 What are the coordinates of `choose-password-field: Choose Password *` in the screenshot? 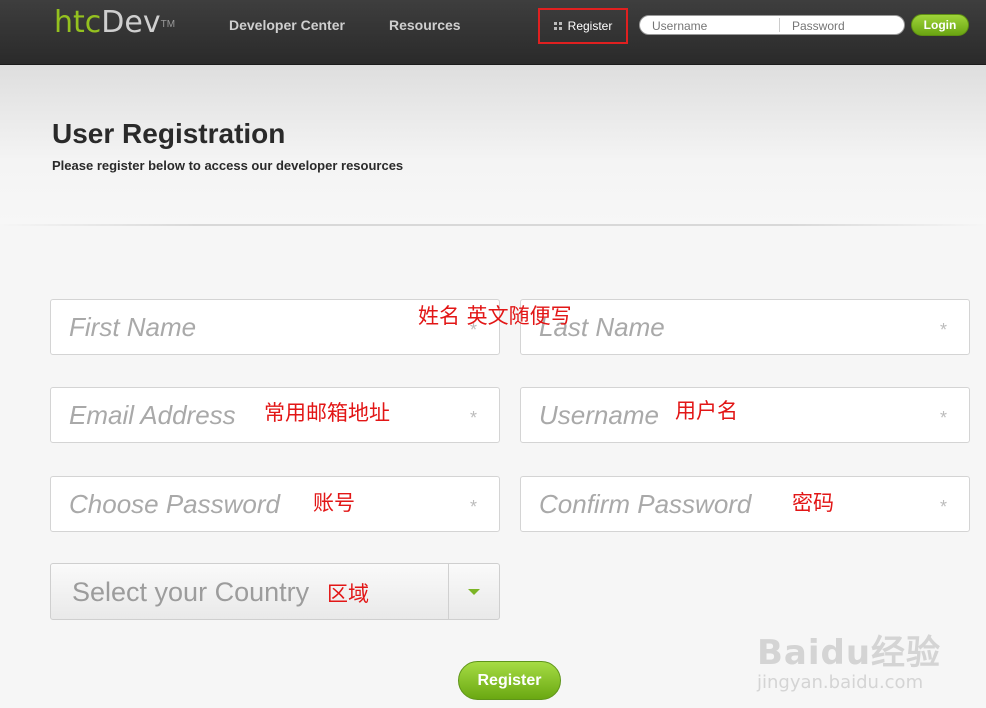 It's located at (275, 504).